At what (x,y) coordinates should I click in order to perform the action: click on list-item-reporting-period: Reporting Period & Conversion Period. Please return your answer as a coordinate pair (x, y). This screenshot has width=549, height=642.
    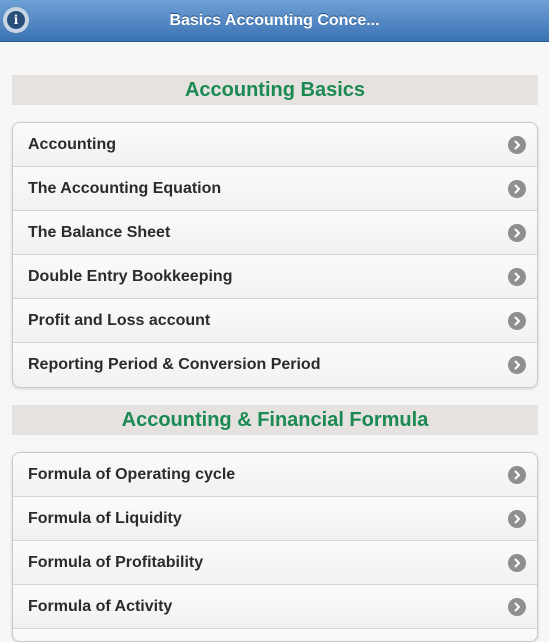
    Looking at the image, I should click on (275, 365).